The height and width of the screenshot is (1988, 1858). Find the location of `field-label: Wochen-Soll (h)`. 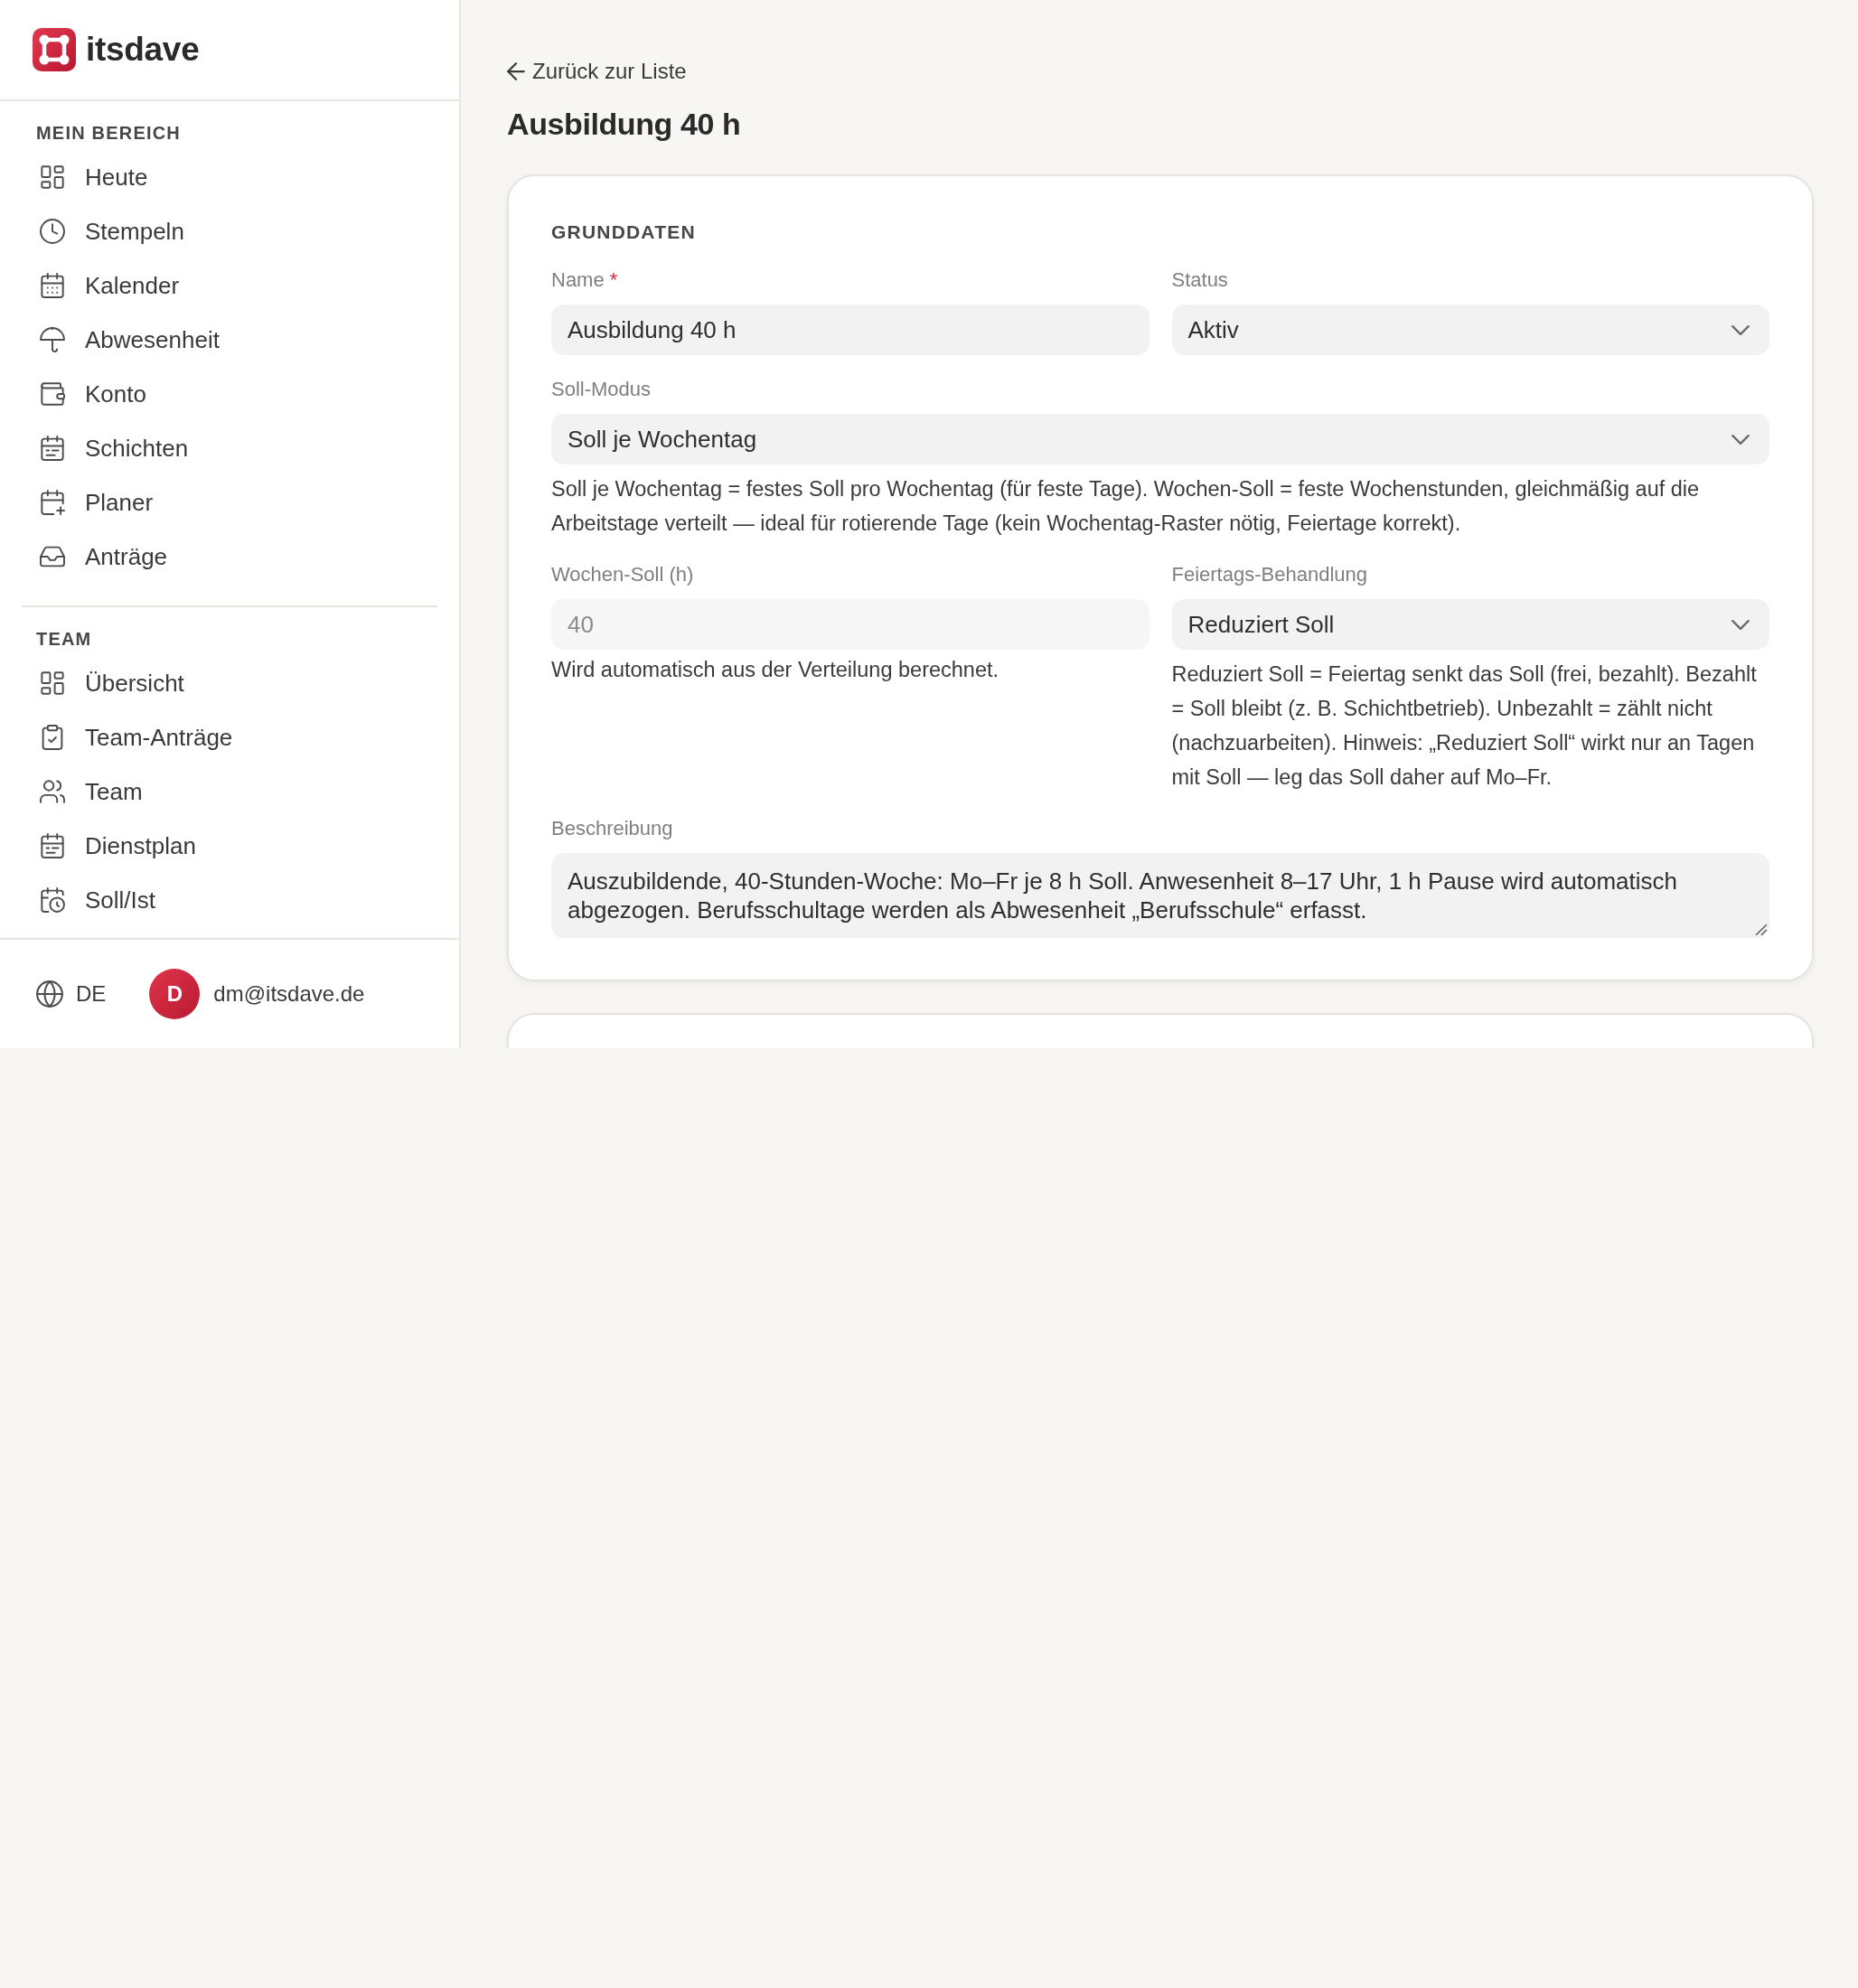

field-label: Wochen-Soll (h) is located at coordinates (623, 574).